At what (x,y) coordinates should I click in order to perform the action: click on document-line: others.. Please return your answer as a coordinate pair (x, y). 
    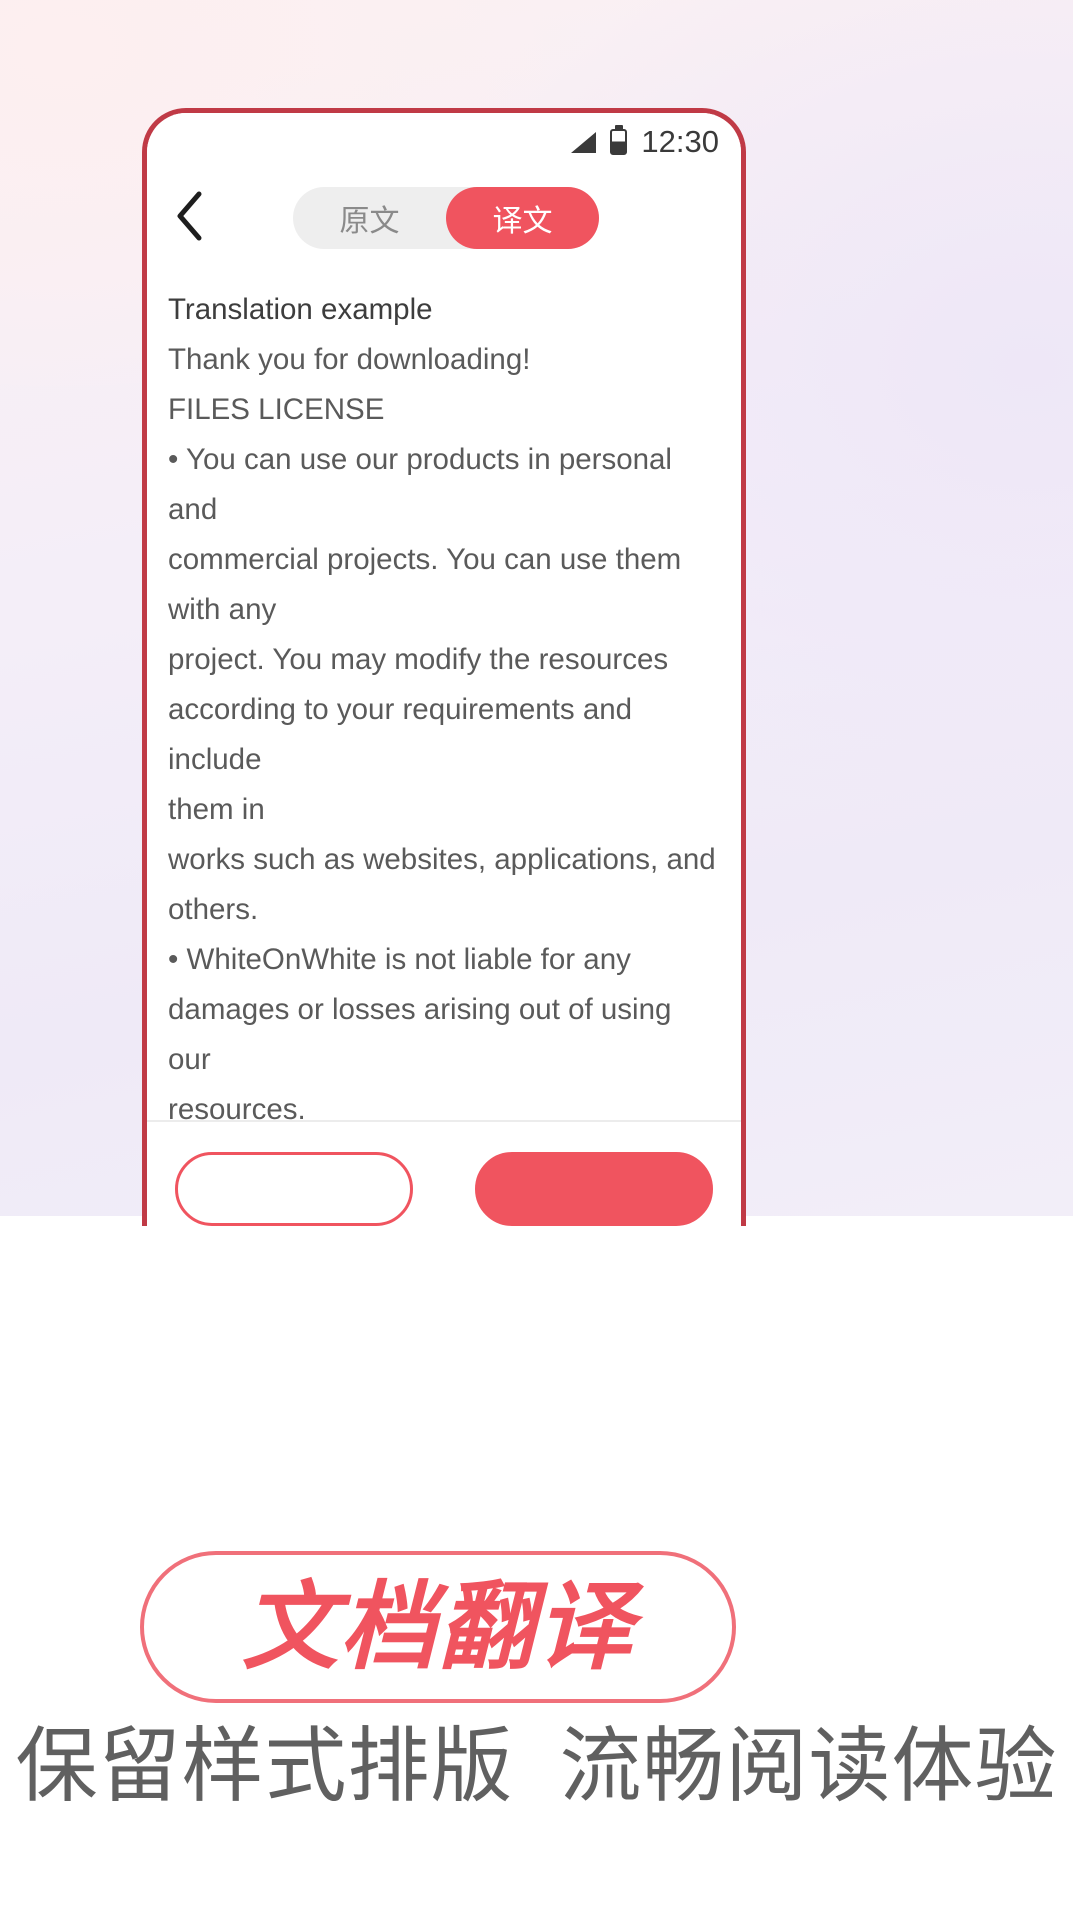
    Looking at the image, I should click on (213, 909).